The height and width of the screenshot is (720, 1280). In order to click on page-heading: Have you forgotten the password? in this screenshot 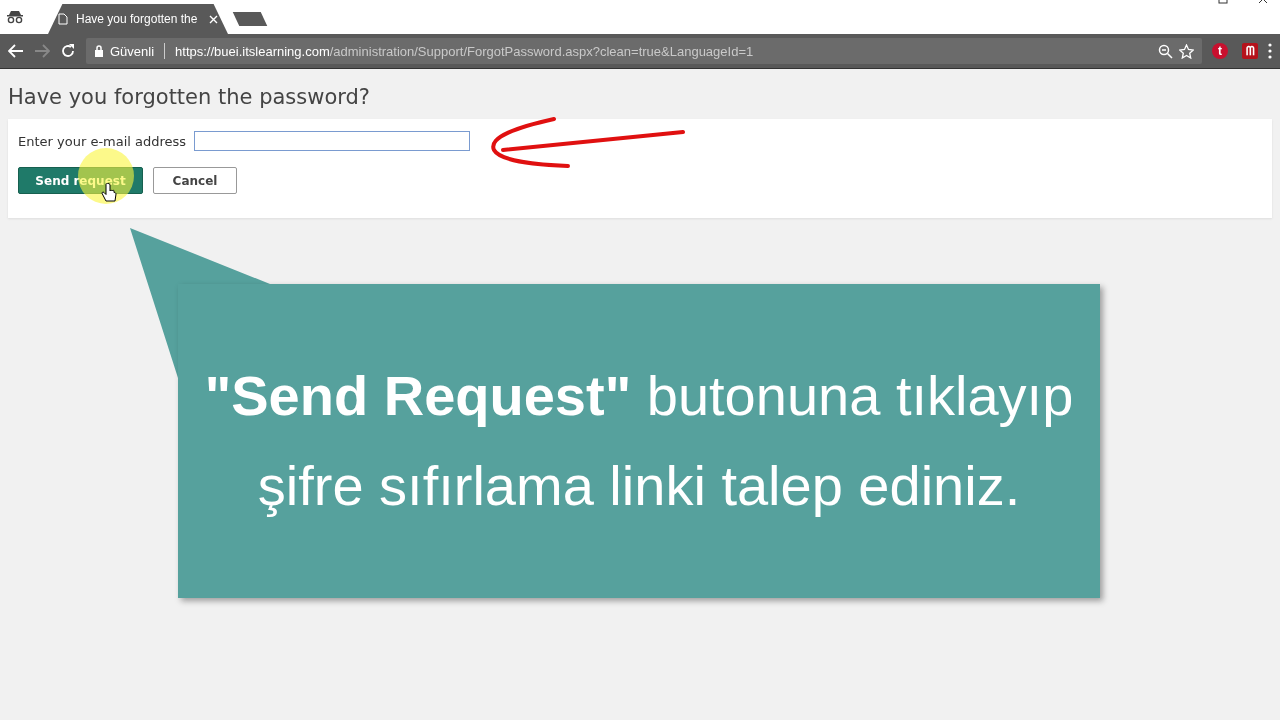, I will do `click(189, 97)`.